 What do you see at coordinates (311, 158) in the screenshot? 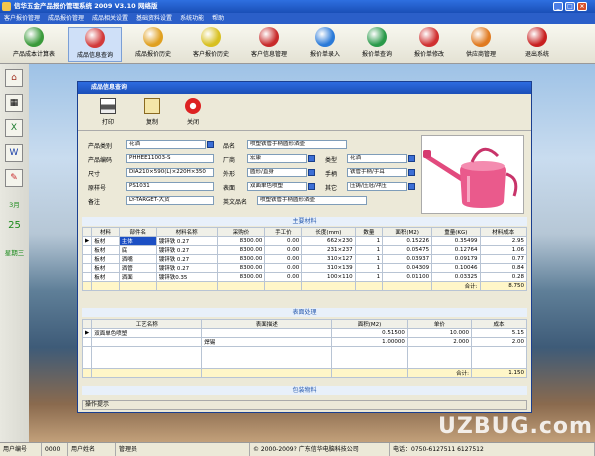
I see `factory-dropdown-icon` at bounding box center [311, 158].